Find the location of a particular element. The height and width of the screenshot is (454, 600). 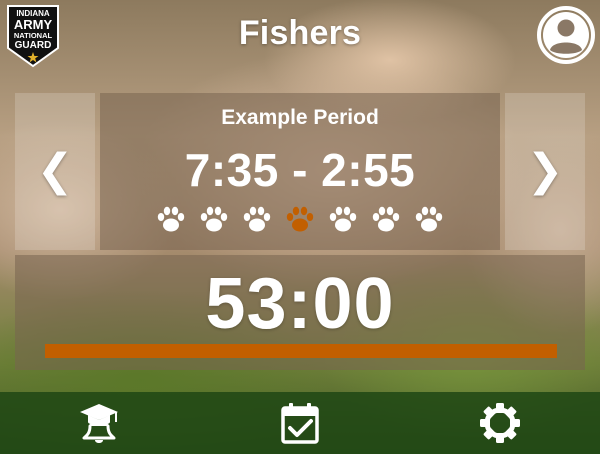

chevron-right-icon: ❯ is located at coordinates (545, 170).